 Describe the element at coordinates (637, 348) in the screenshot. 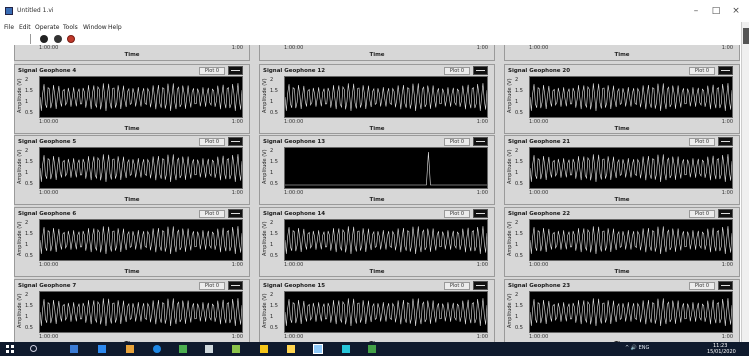

I see `system-tray: ^ 🔊 ENG` at that location.